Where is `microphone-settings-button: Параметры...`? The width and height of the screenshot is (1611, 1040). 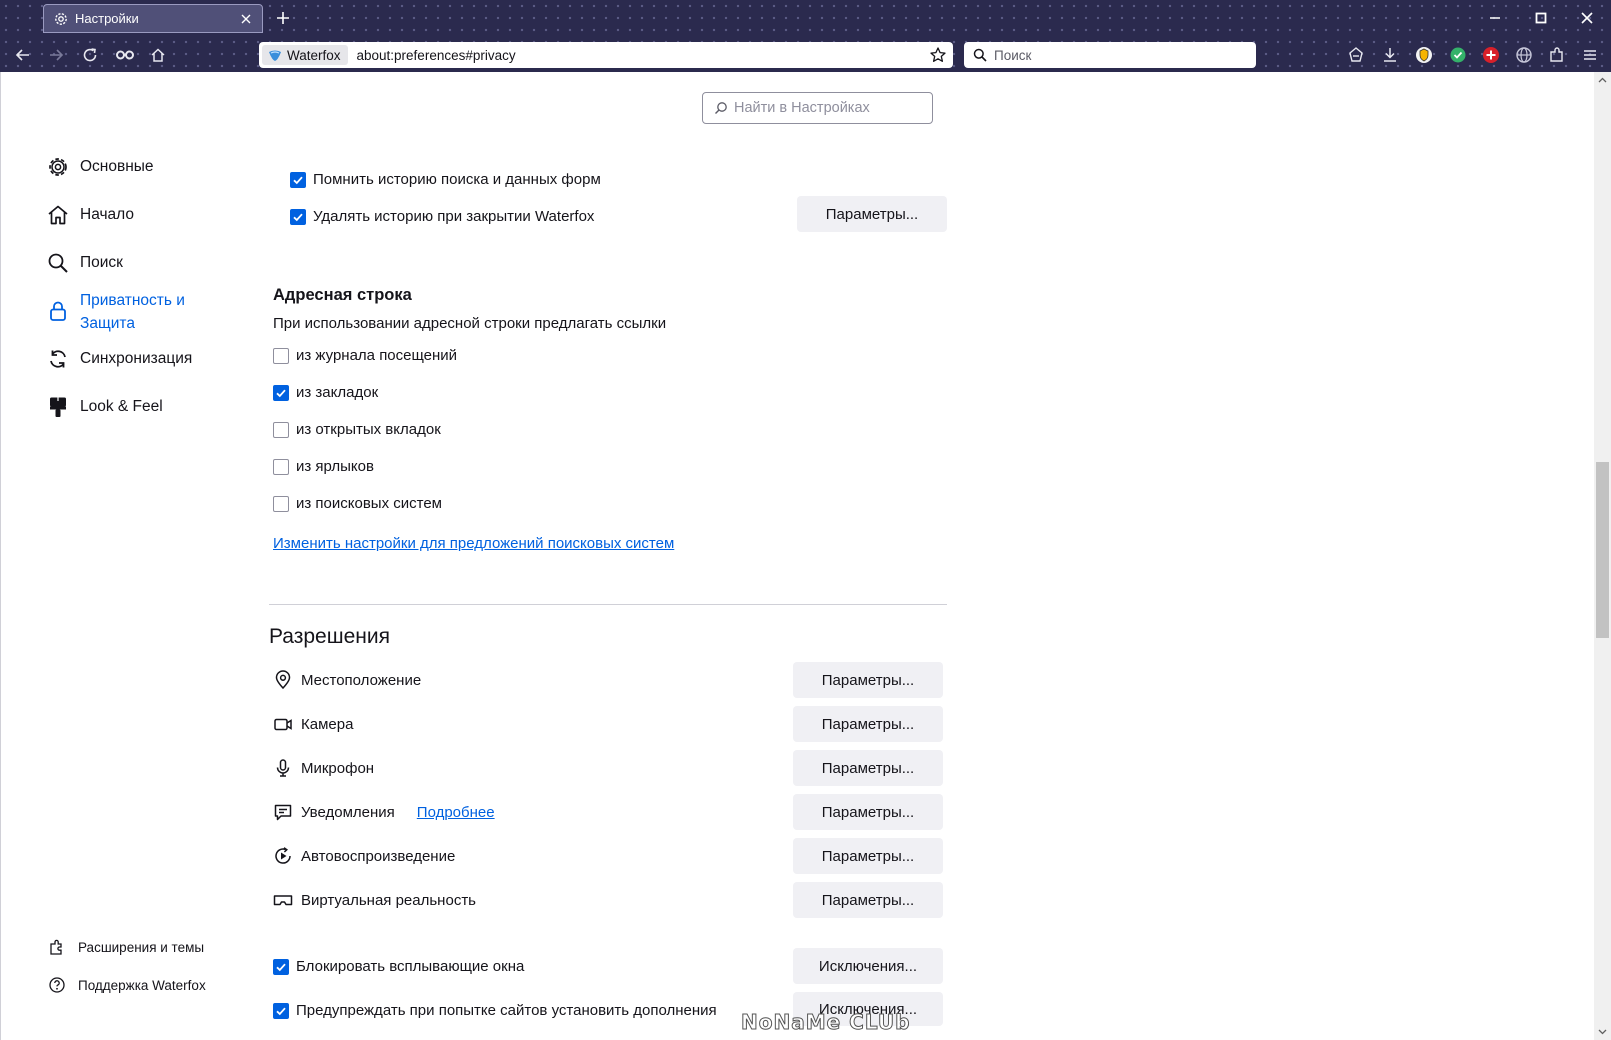 microphone-settings-button: Параметры... is located at coordinates (868, 768).